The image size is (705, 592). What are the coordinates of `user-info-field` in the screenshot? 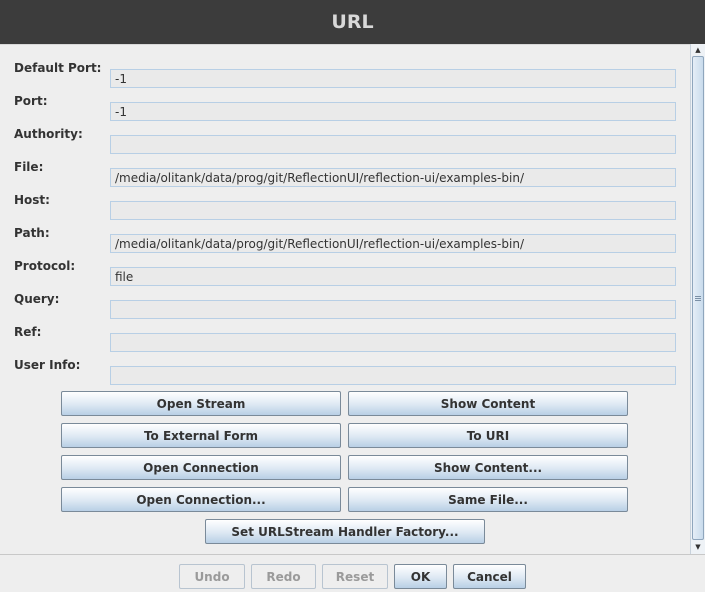 It's located at (393, 375).